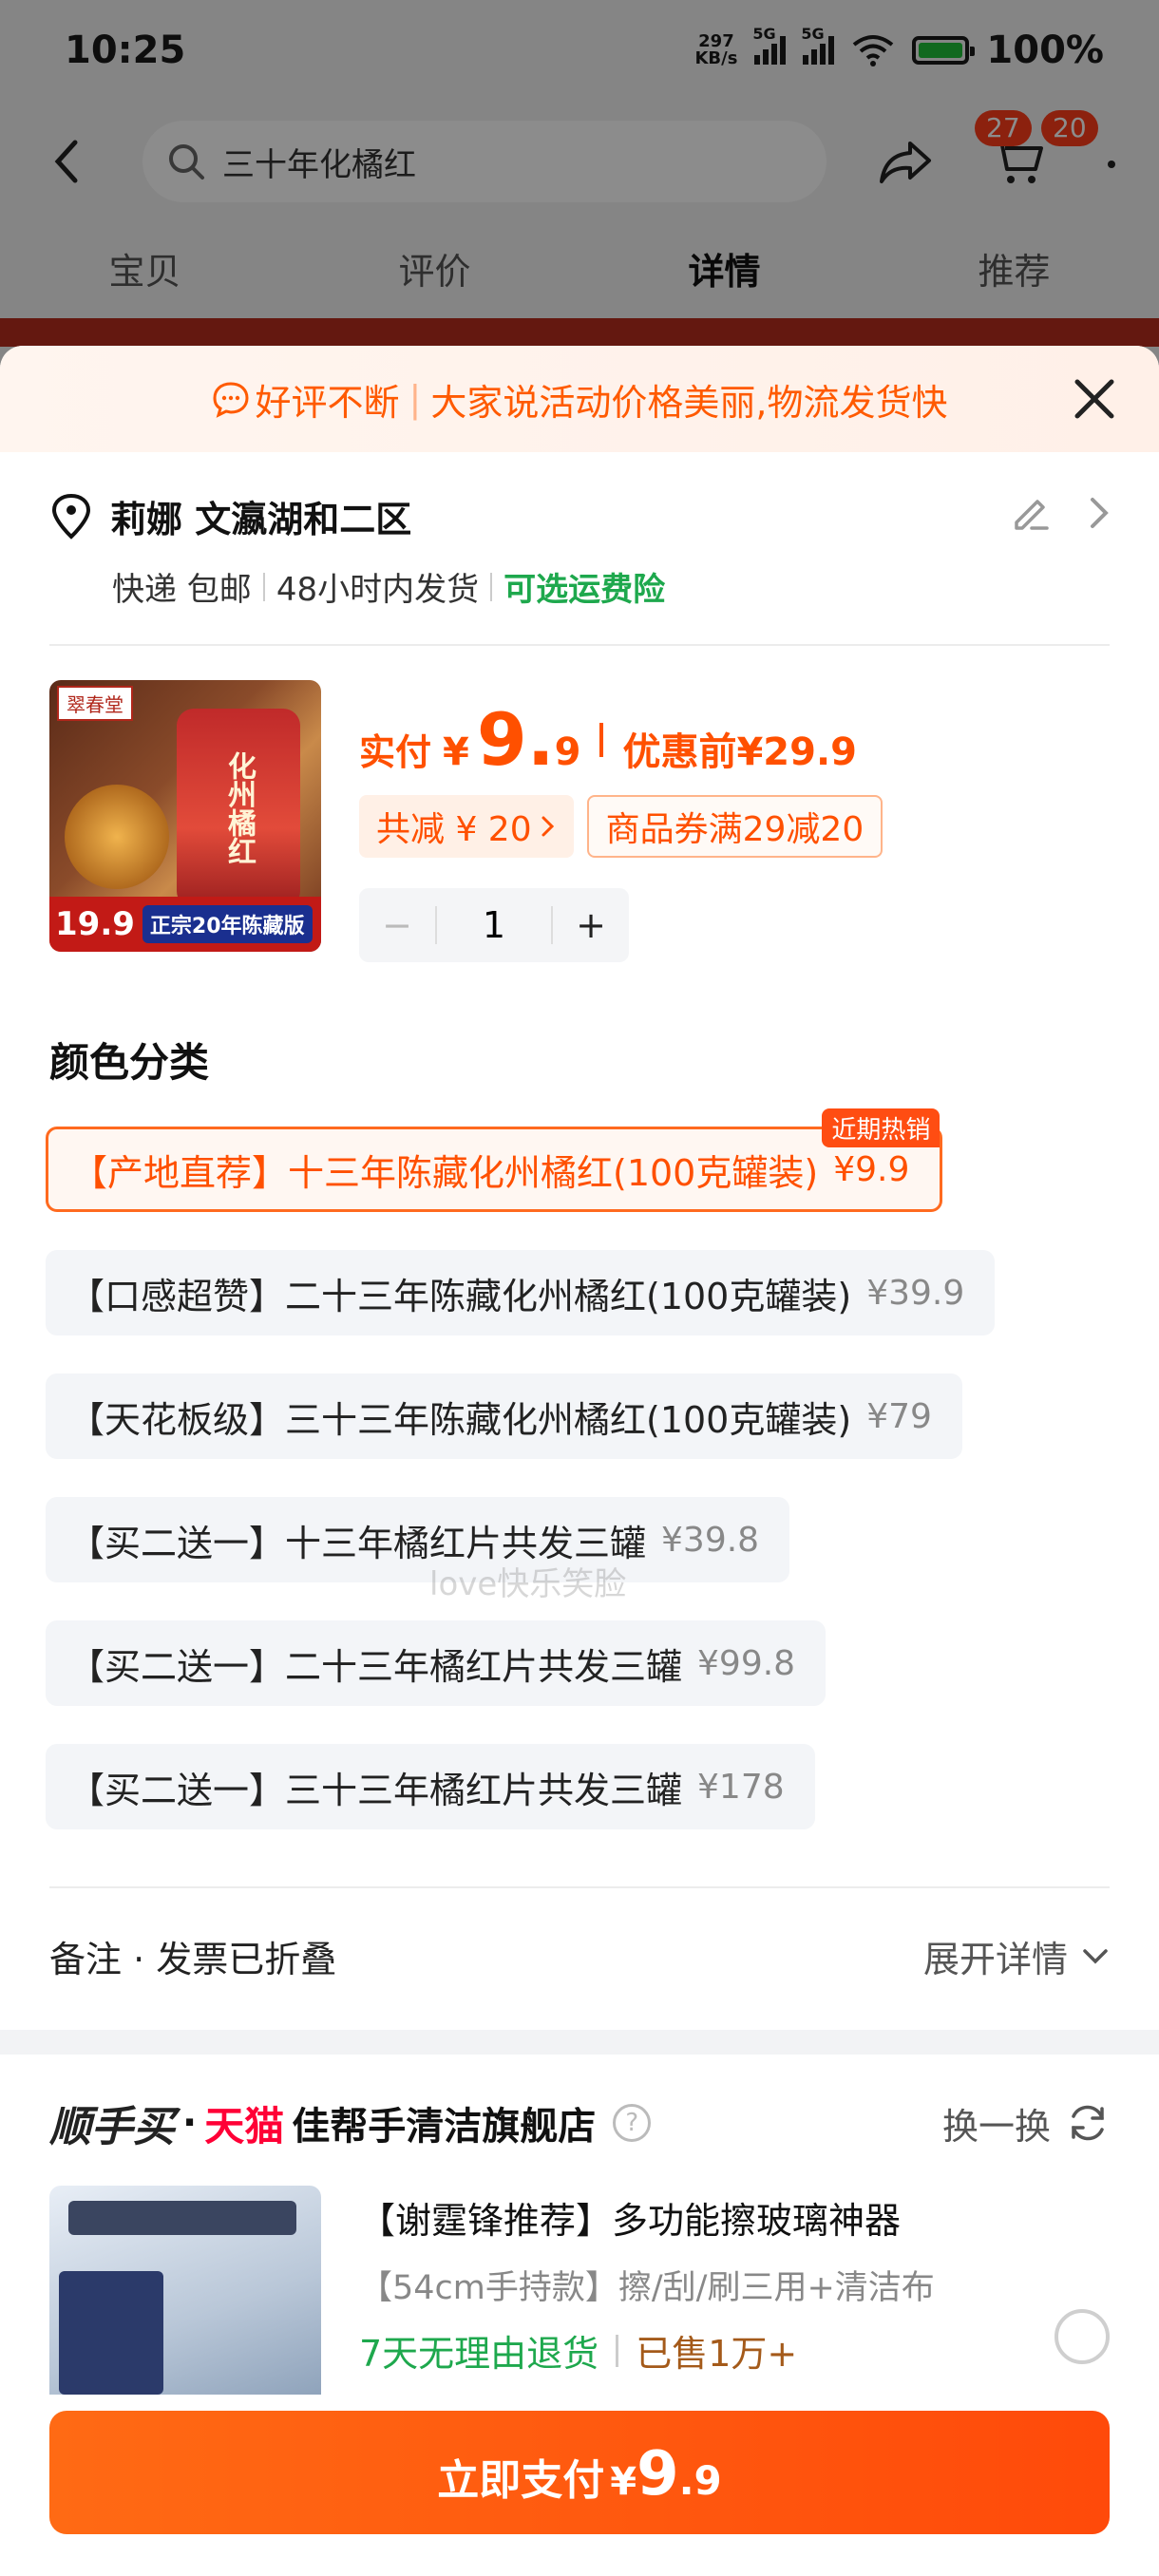  What do you see at coordinates (1030, 513) in the screenshot?
I see `edit-icon` at bounding box center [1030, 513].